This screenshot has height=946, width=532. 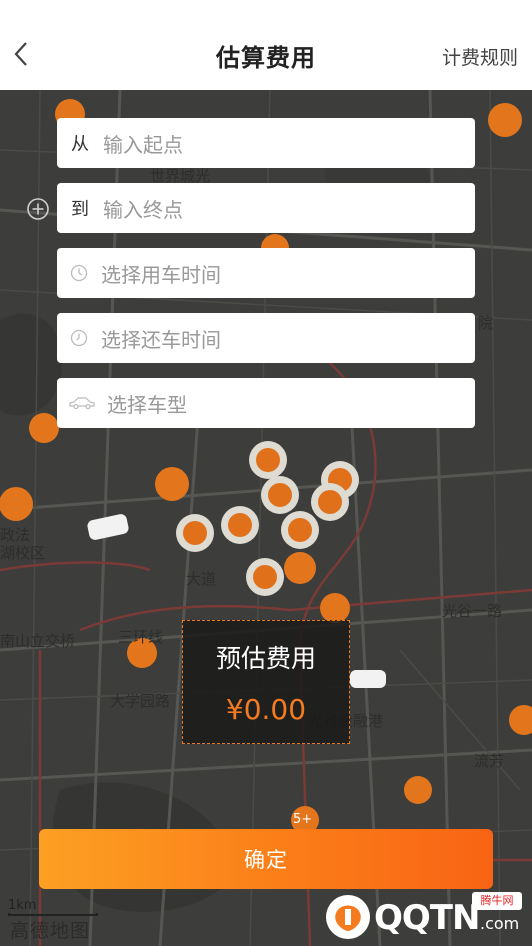 I want to click on confirm-button: 确定, so click(x=266, y=859).